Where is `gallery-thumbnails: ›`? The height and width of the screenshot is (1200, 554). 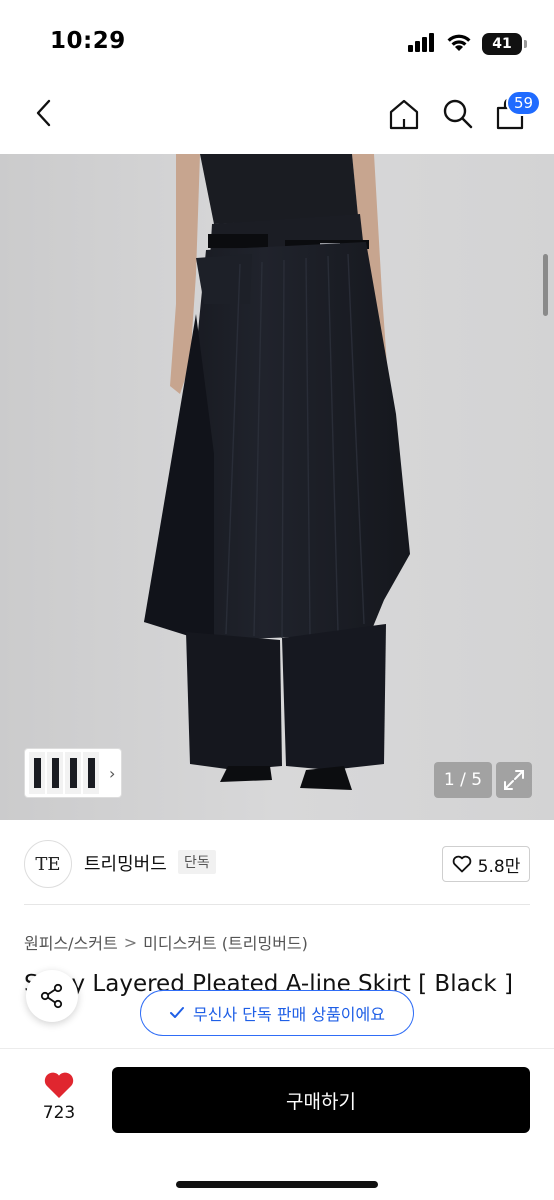
gallery-thumbnails: › is located at coordinates (73, 773).